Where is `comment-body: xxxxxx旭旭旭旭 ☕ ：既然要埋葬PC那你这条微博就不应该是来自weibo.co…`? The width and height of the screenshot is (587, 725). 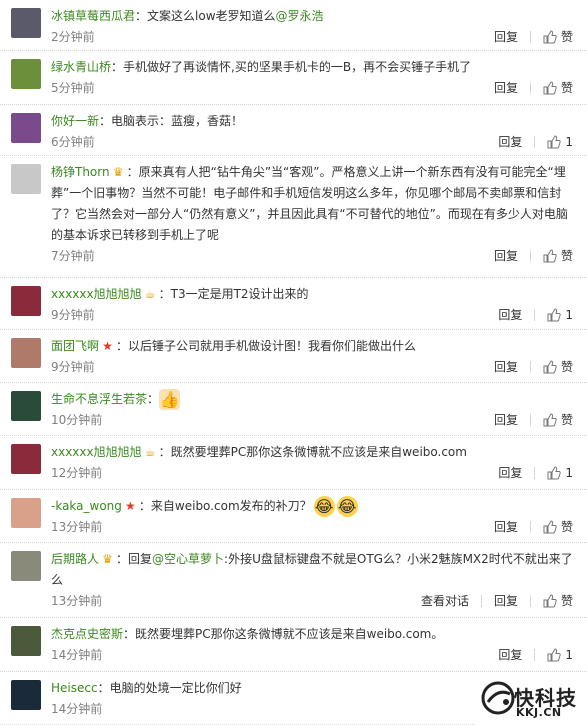 comment-body: xxxxxx旭旭旭旭 ☕ ：既然要埋葬PC那你这条微博就不应该是来自weibo.co… is located at coordinates (313, 463).